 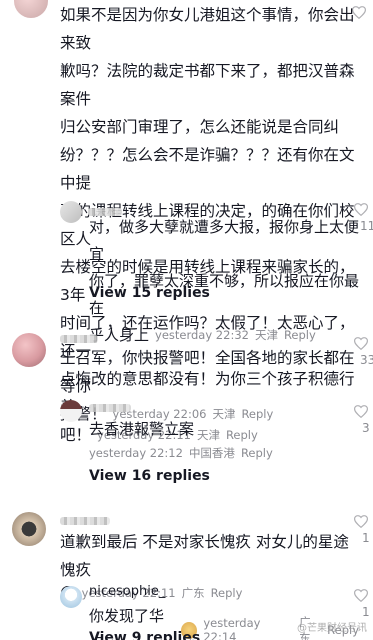 What do you see at coordinates (366, 428) in the screenshot?
I see `like-count: 3` at bounding box center [366, 428].